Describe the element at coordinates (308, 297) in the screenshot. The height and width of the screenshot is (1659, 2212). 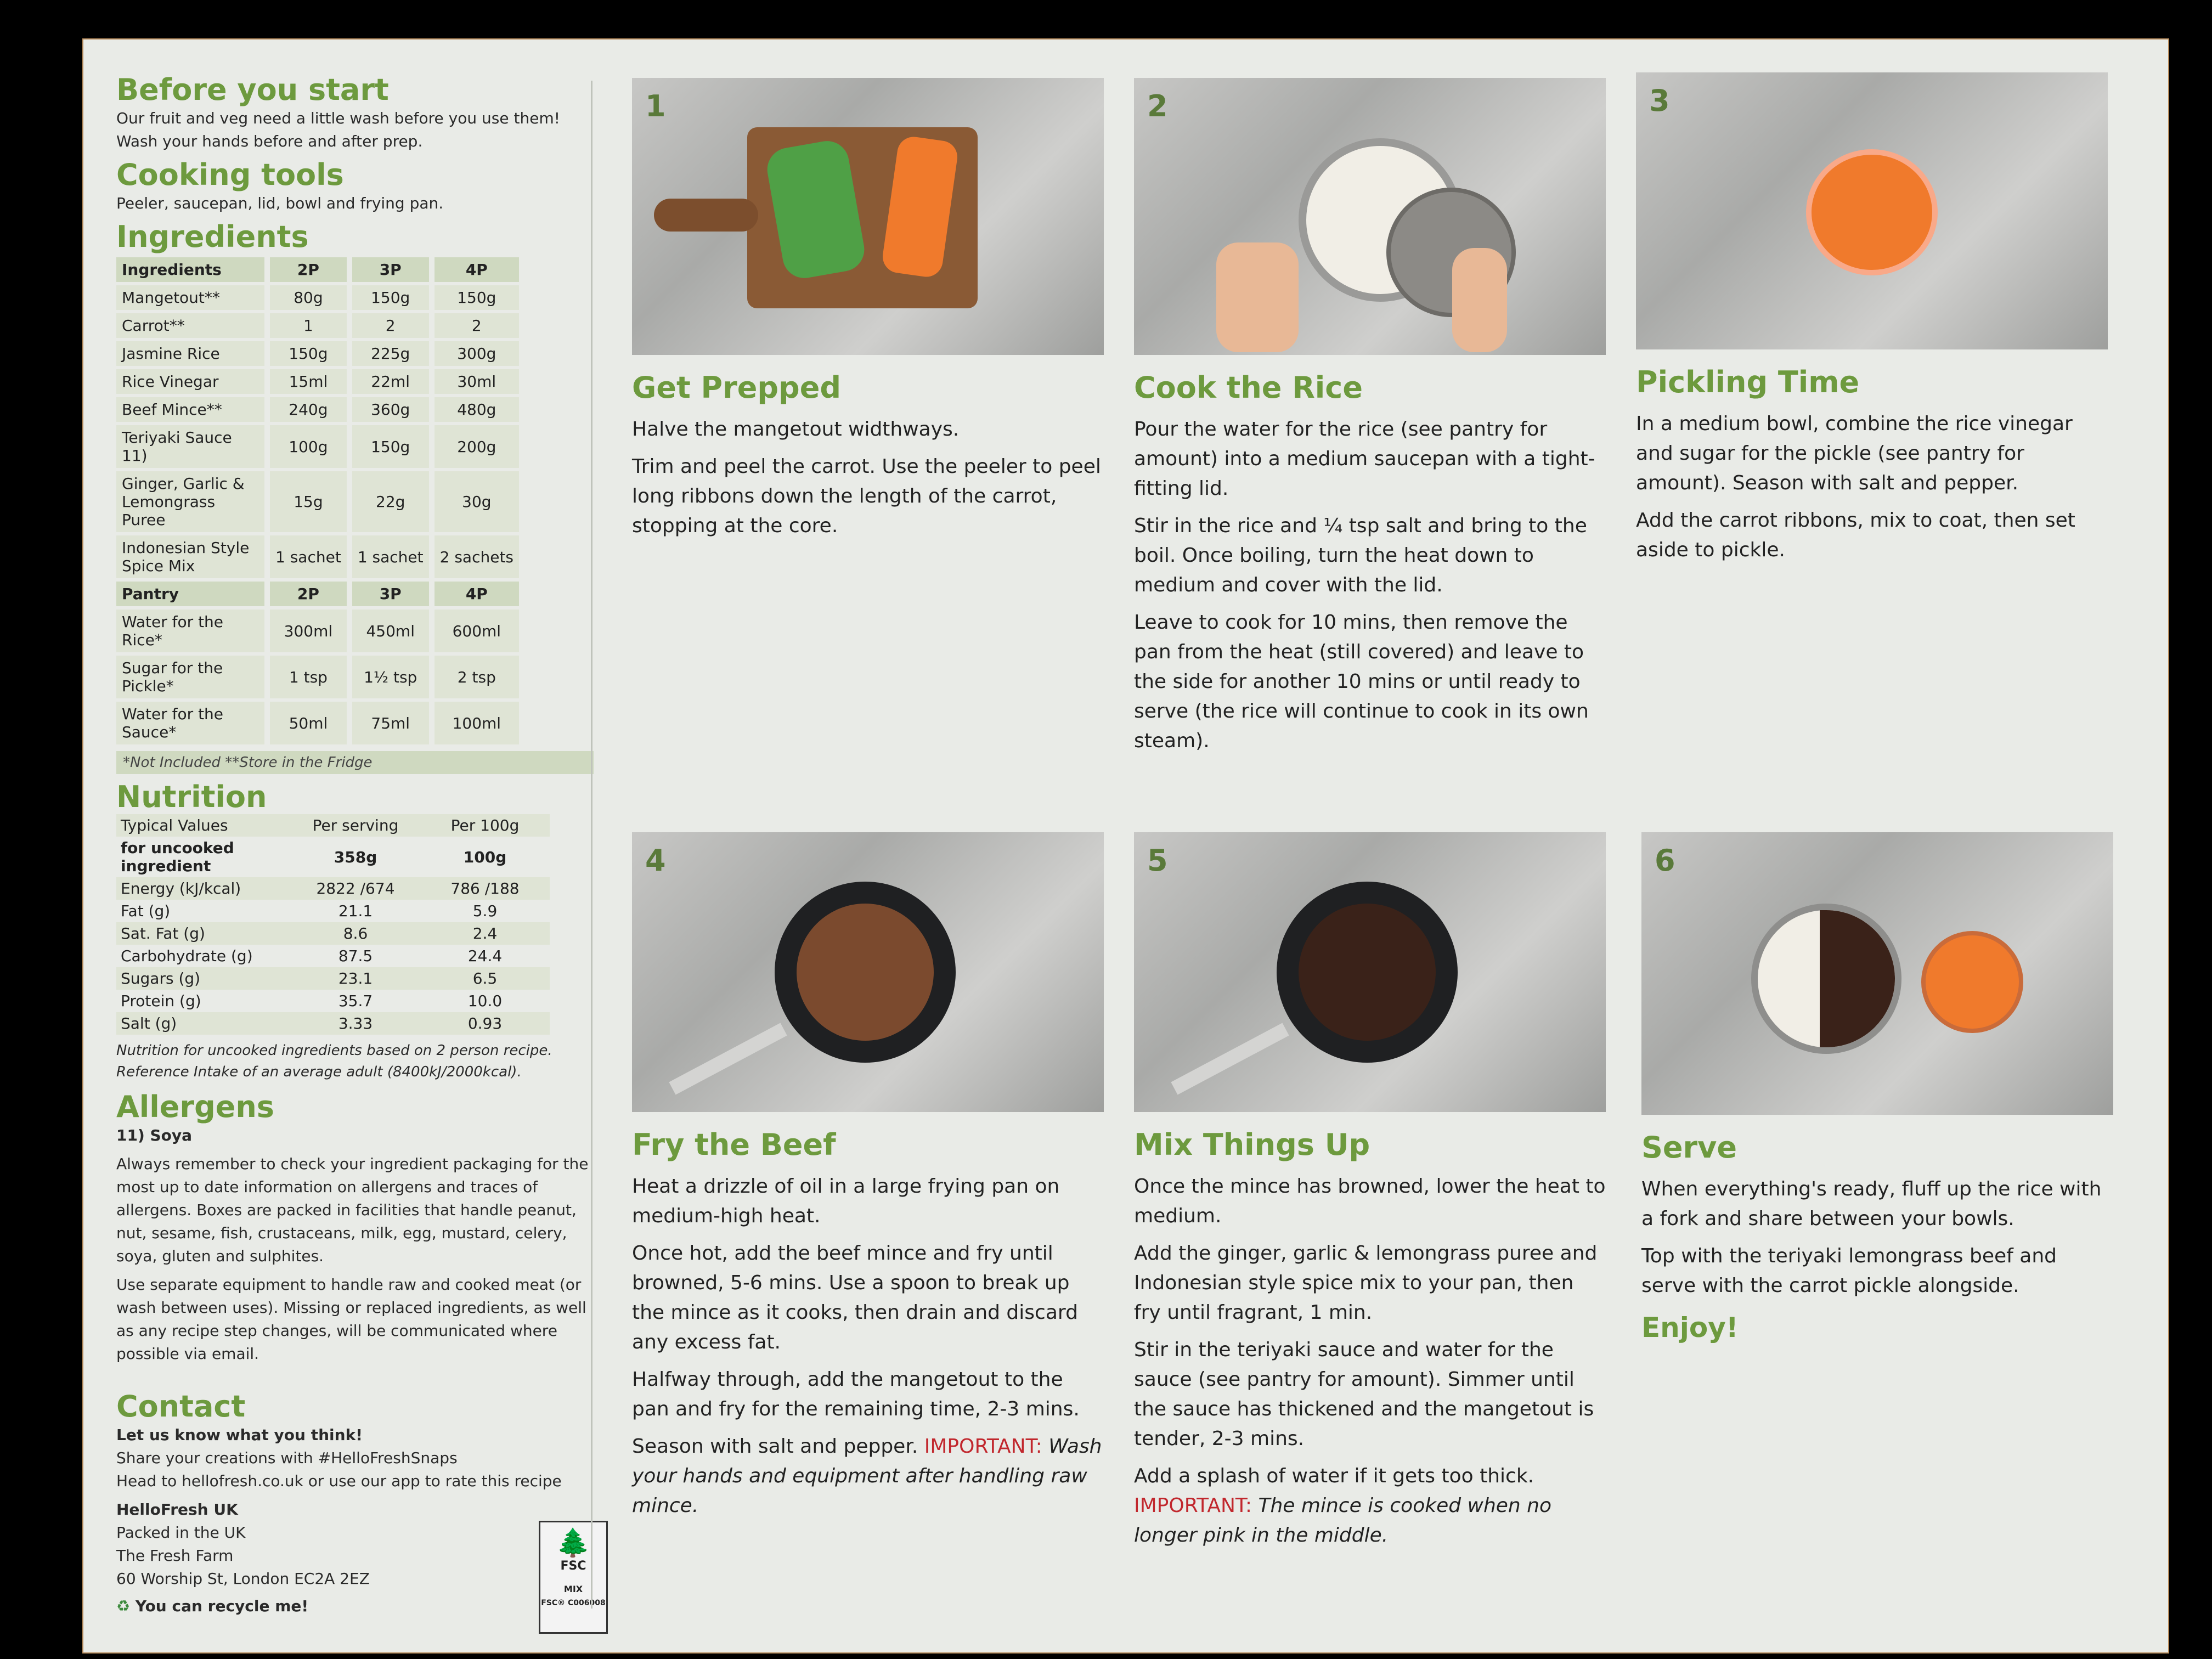
I see `cell: 80g` at that location.